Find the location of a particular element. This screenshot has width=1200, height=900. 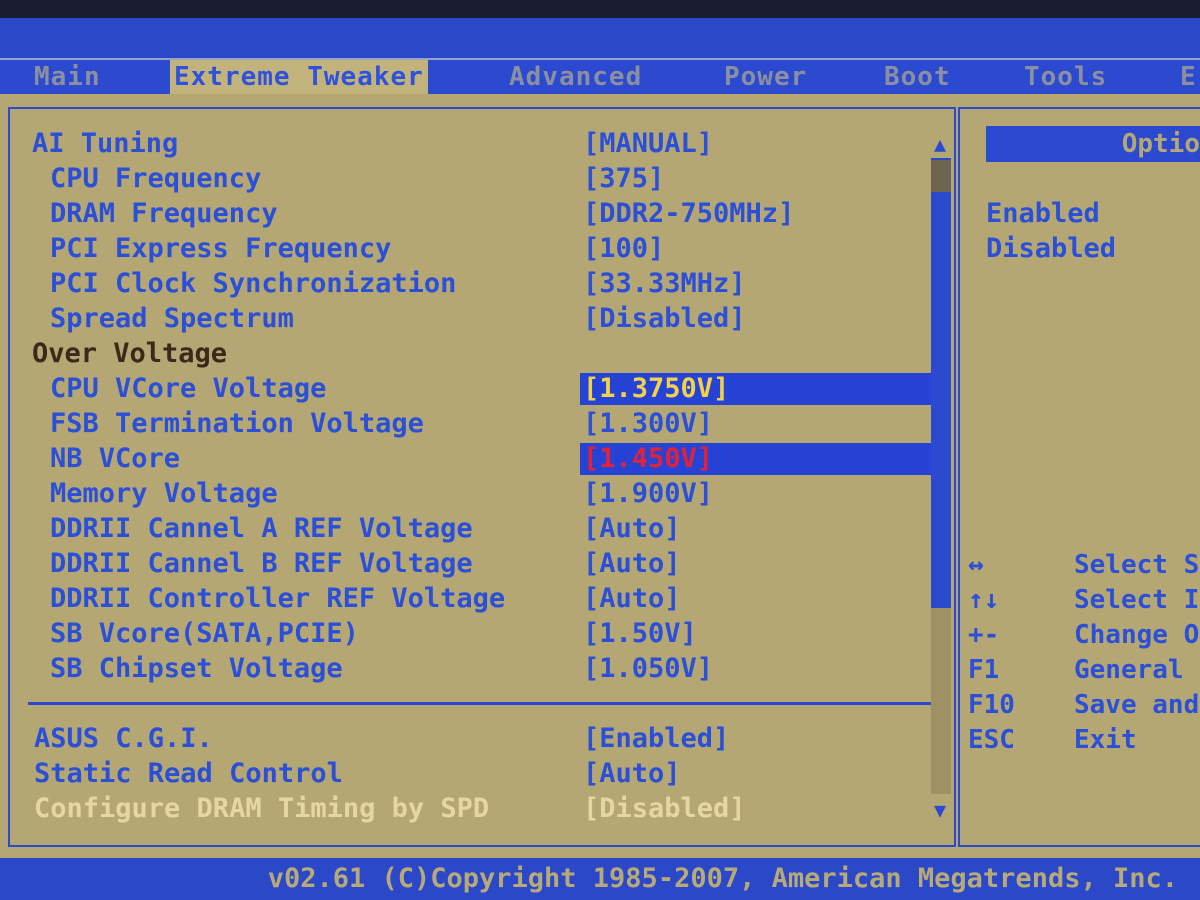

setting-label: CPU Frequency is located at coordinates (156, 178).